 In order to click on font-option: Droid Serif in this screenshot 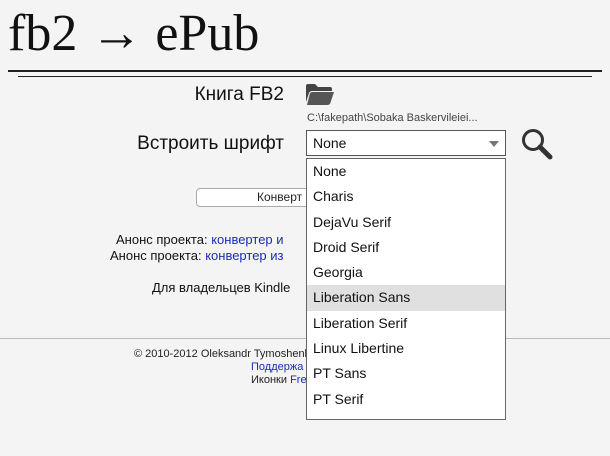, I will do `click(406, 247)`.